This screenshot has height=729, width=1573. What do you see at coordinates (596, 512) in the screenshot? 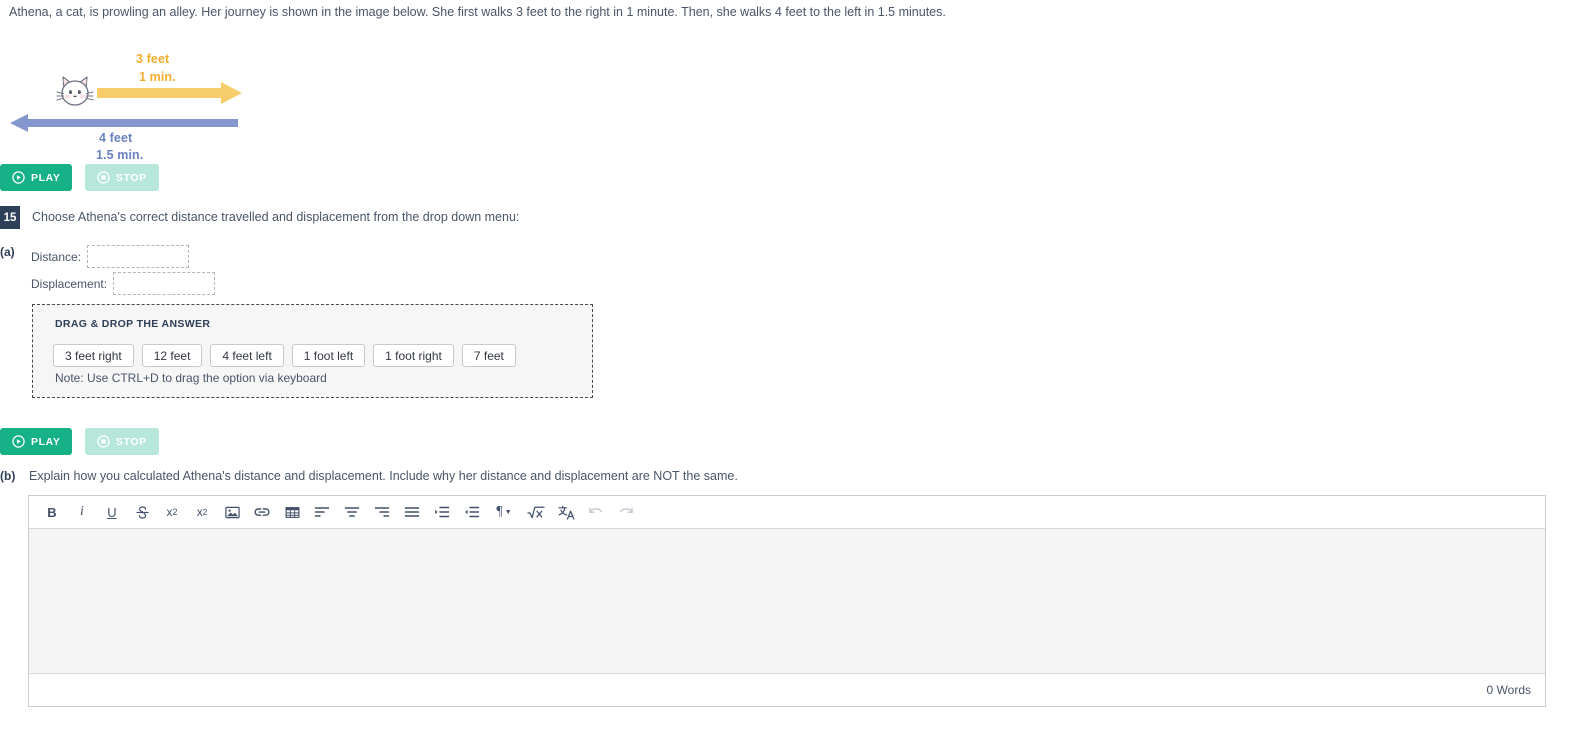
I see `undo-icon` at bounding box center [596, 512].